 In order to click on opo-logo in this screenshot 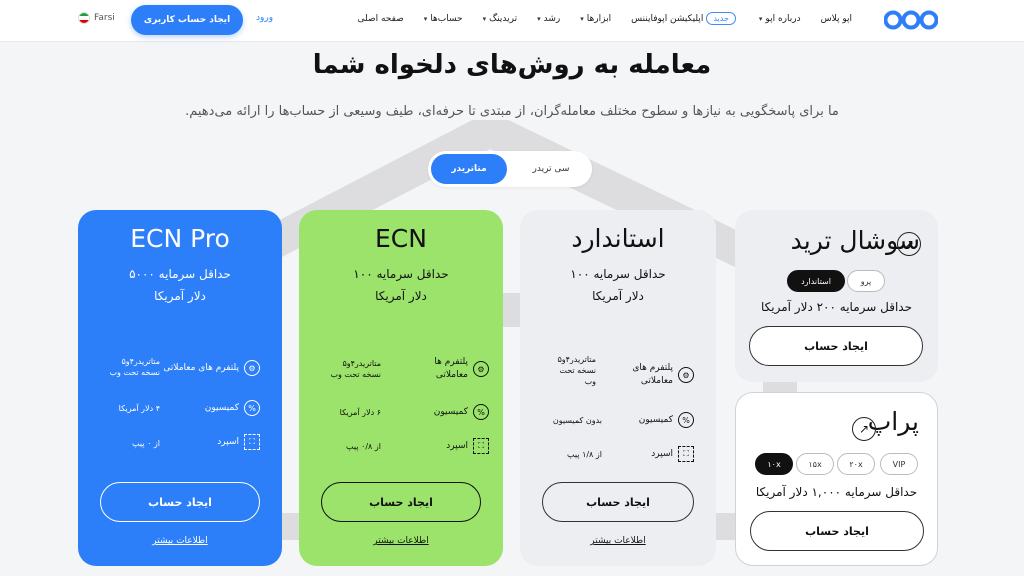, I will do `click(911, 20)`.